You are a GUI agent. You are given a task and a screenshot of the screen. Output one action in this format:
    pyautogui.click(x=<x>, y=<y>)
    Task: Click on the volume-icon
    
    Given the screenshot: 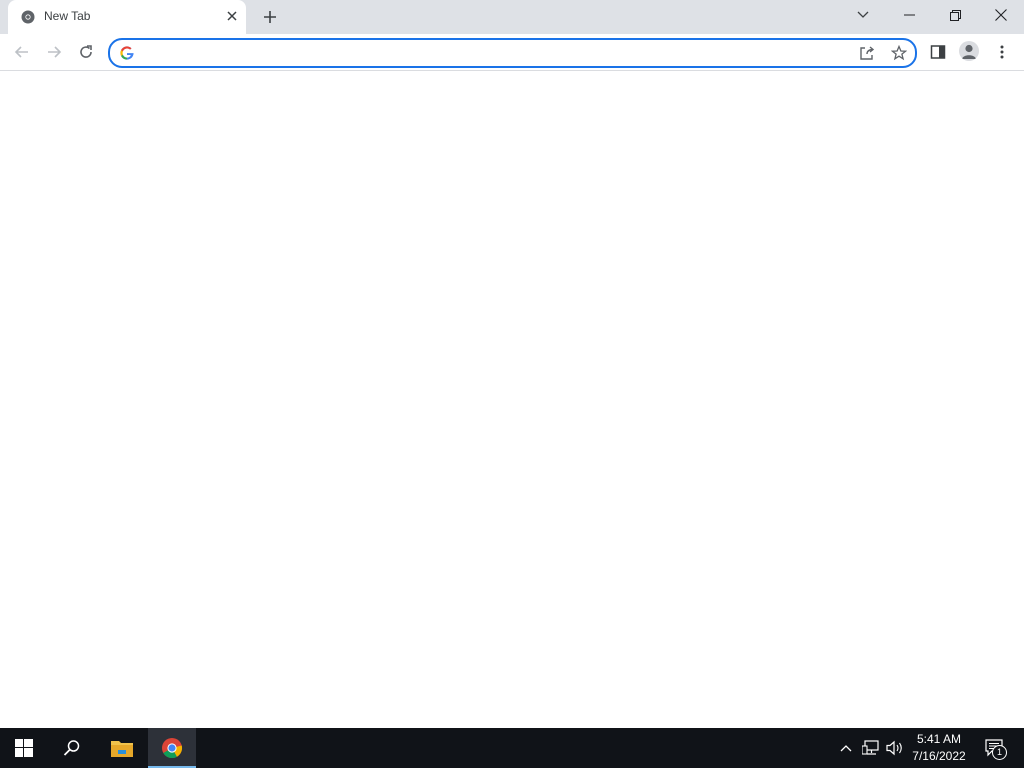 What is the action you would take?
    pyautogui.click(x=895, y=748)
    